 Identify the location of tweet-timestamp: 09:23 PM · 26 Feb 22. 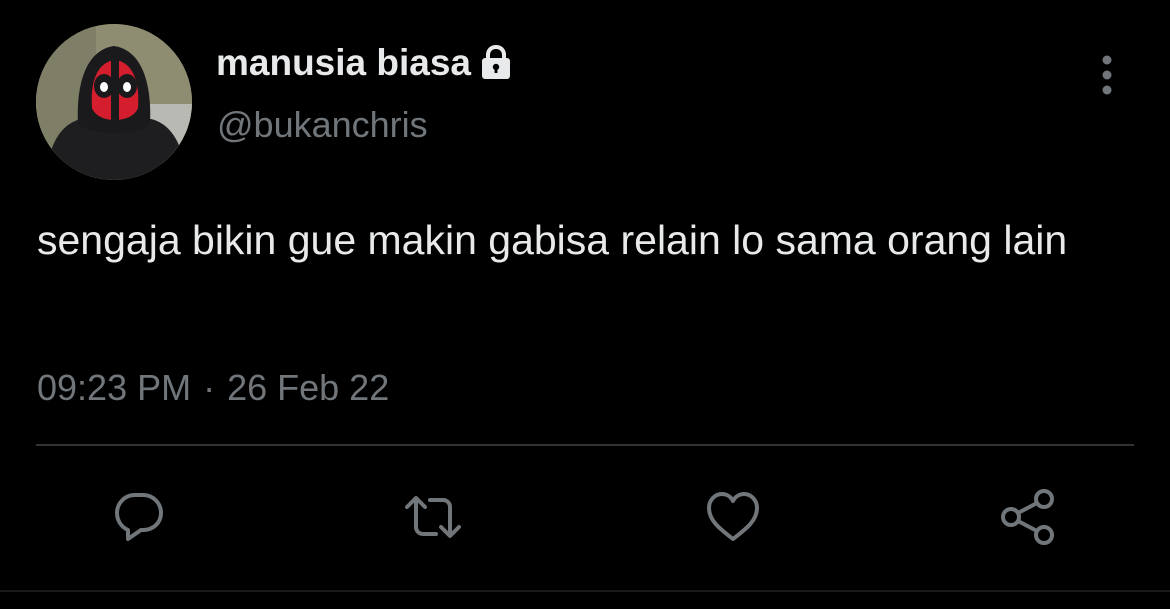
(213, 388).